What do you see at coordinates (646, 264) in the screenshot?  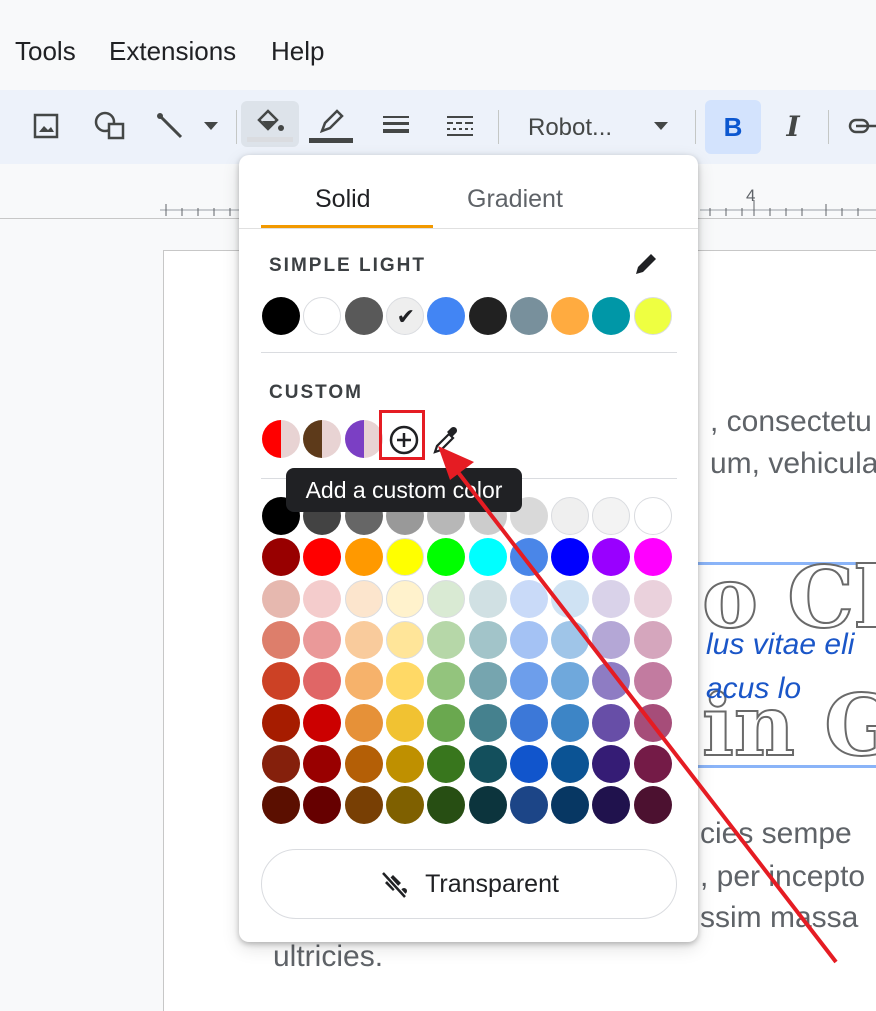 I see `edit-theme-button` at bounding box center [646, 264].